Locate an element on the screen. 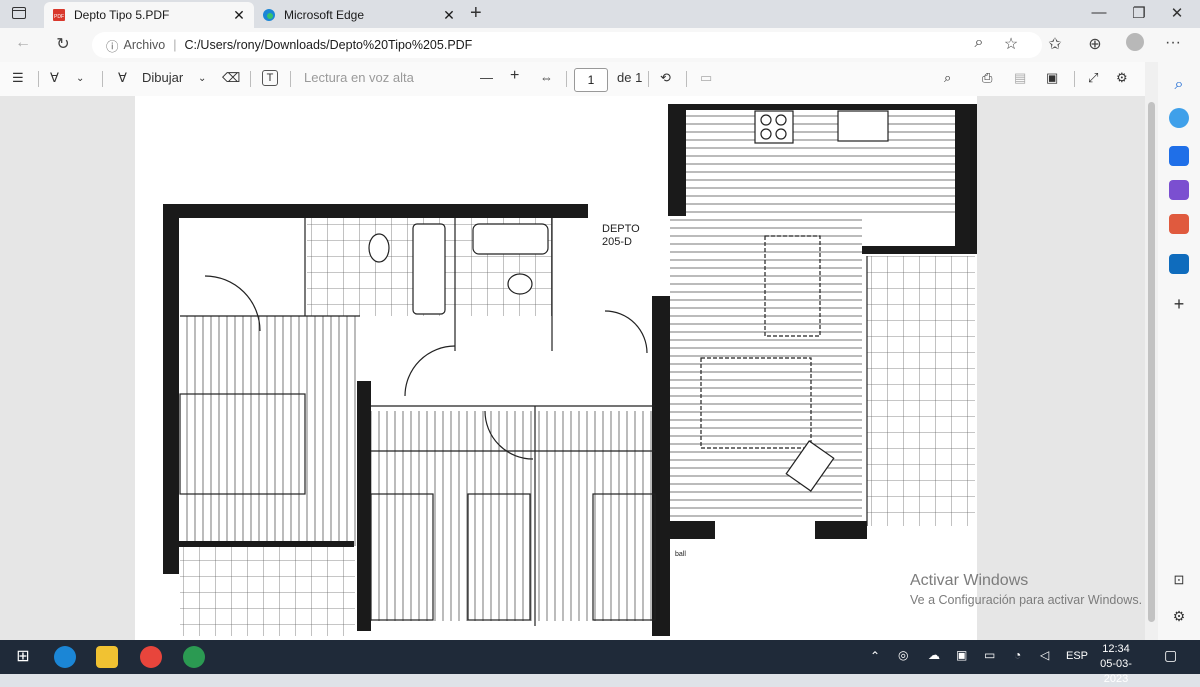 This screenshot has width=1200, height=687. minimize-button: — is located at coordinates (1099, 12).